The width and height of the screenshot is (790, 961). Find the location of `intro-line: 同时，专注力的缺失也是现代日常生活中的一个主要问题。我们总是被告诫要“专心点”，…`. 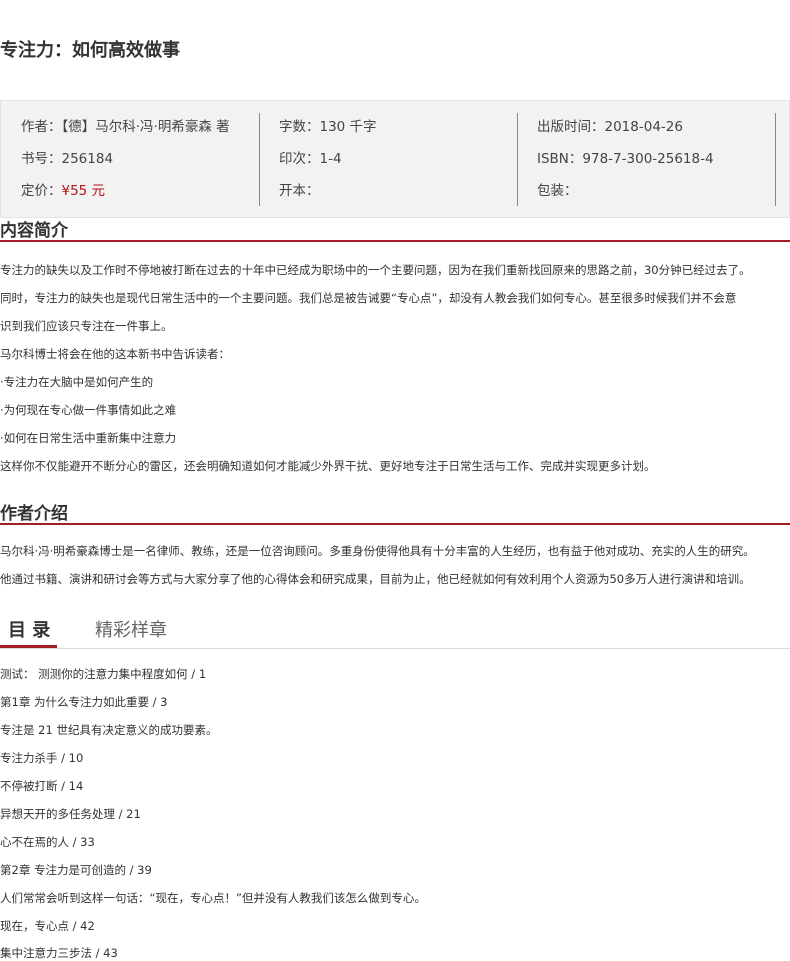

intro-line: 同时，专注力的缺失也是现代日常生活中的一个主要问题。我们总是被告诫要“专心点”，… is located at coordinates (368, 298).